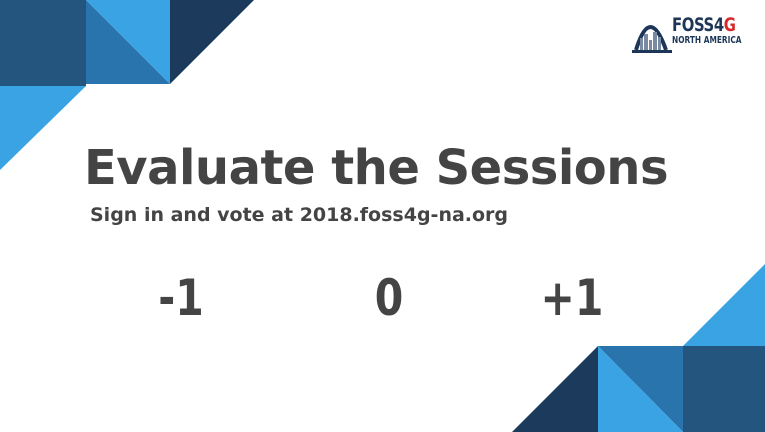  What do you see at coordinates (652, 39) in the screenshot?
I see `gateway-arch-icon` at bounding box center [652, 39].